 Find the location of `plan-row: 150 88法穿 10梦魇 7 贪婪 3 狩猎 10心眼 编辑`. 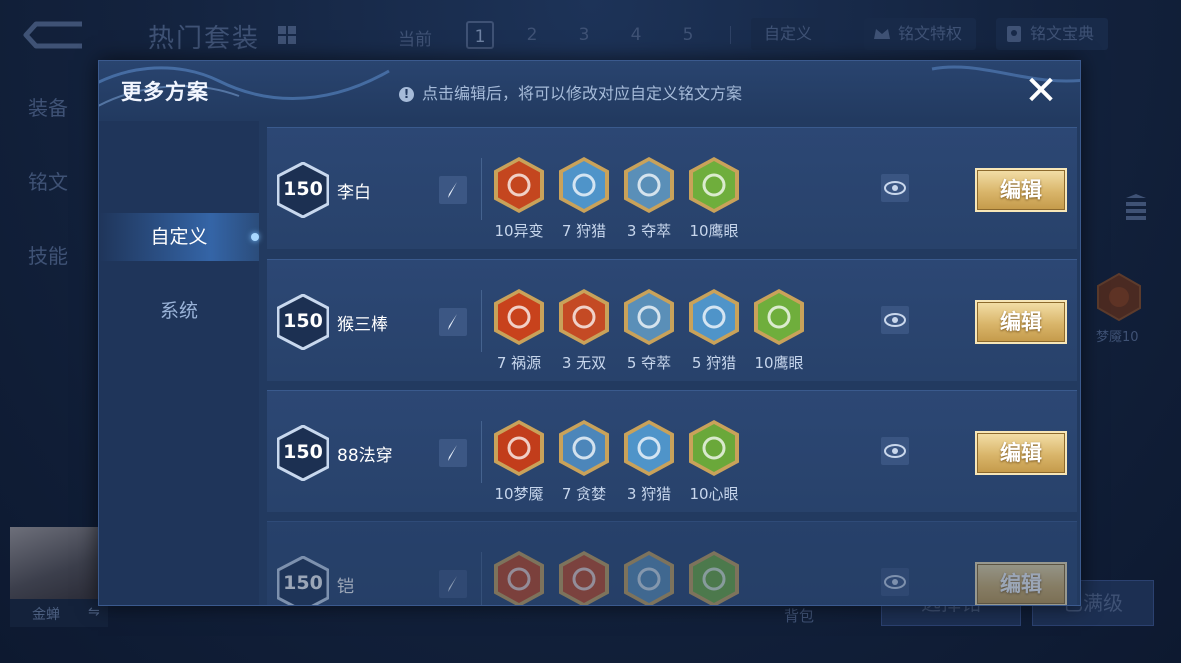

plan-row: 150 88法穿 10梦魇 7 贪婪 3 狩猎 10心眼 编辑 is located at coordinates (672, 451).